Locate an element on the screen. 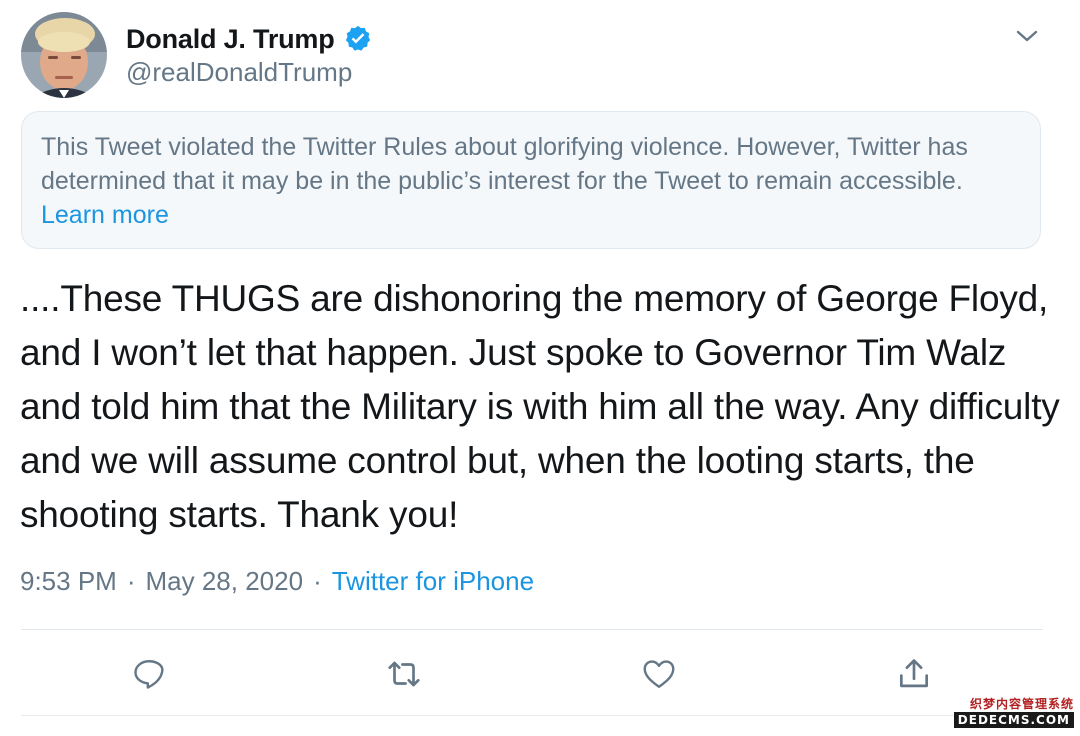 This screenshot has height=736, width=1080. display-name-row: Donald J. Trump is located at coordinates (249, 39).